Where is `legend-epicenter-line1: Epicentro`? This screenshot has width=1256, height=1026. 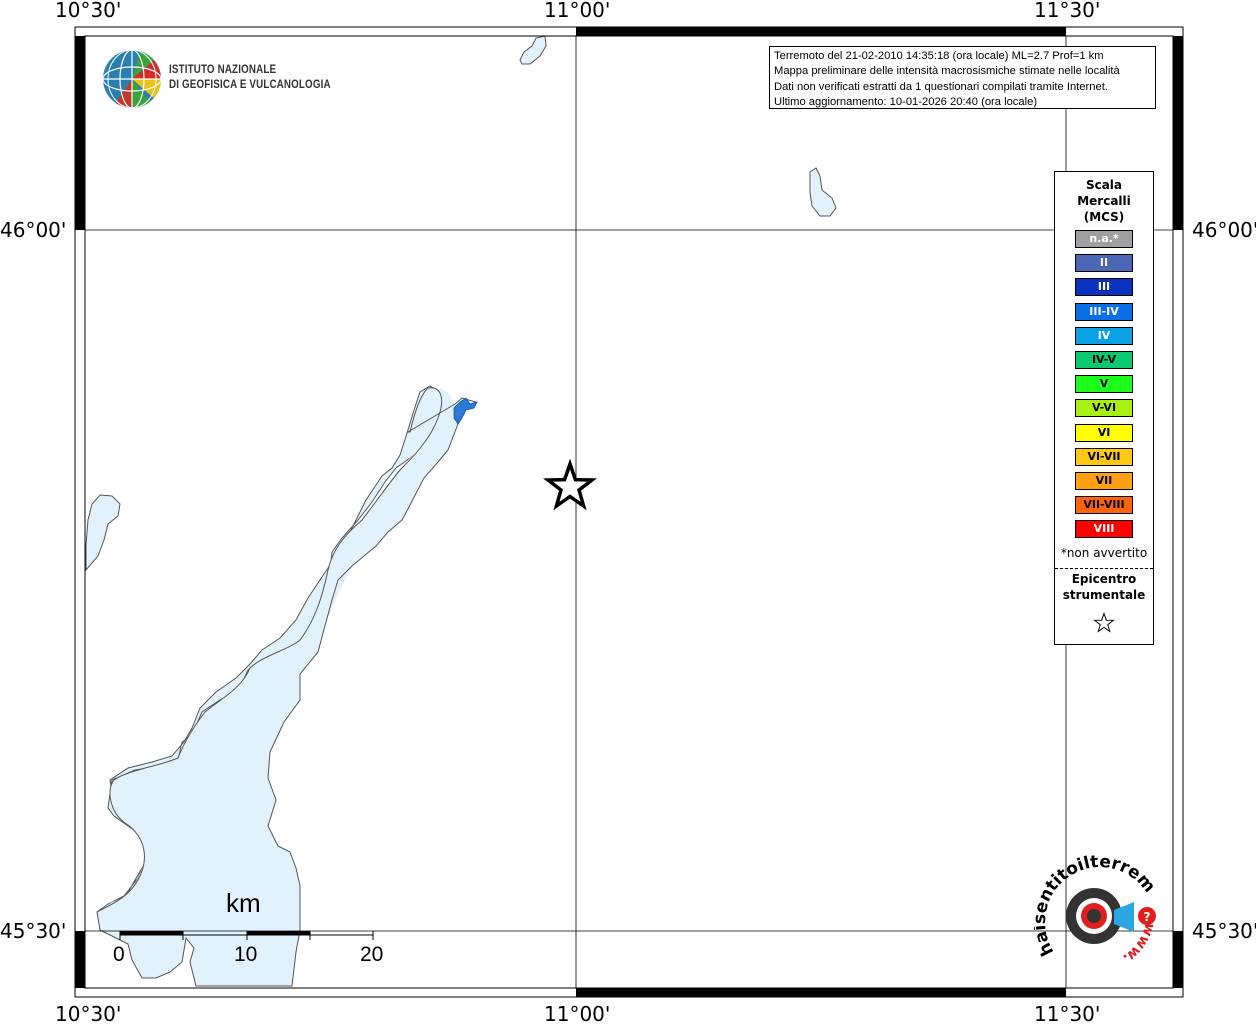 legend-epicenter-line1: Epicentro is located at coordinates (1104, 579).